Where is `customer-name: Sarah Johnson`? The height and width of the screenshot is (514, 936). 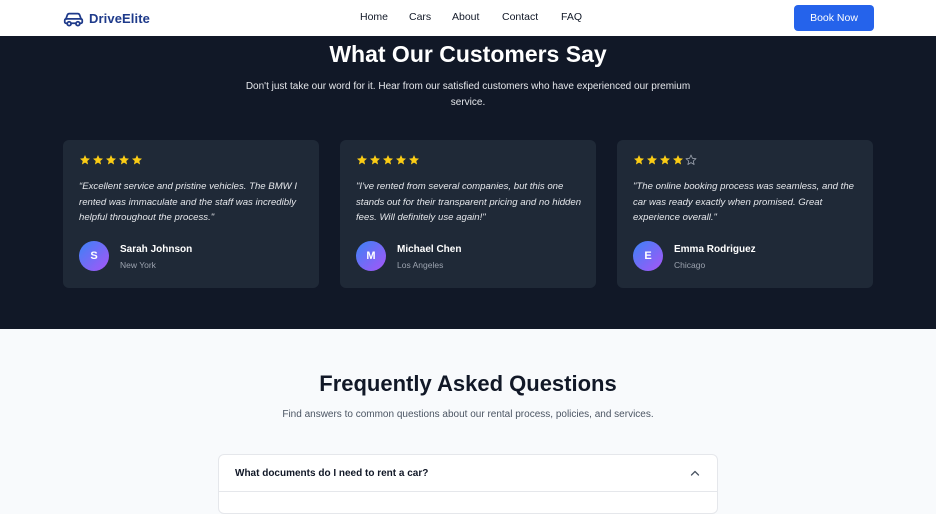
customer-name: Sarah Johnson is located at coordinates (156, 249).